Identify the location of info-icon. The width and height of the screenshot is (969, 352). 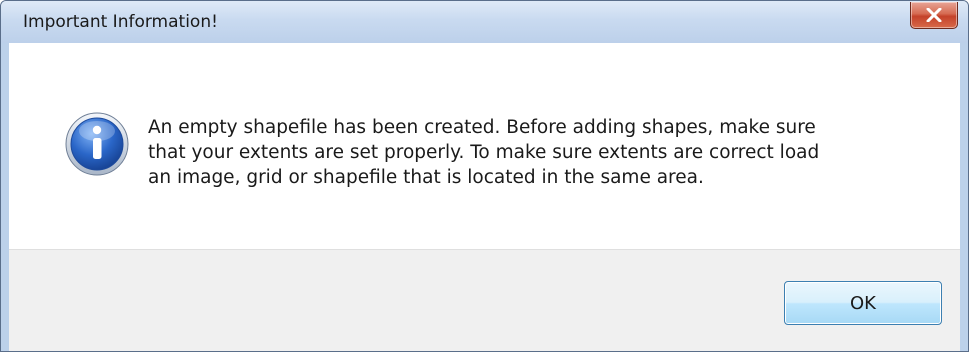
(97, 144).